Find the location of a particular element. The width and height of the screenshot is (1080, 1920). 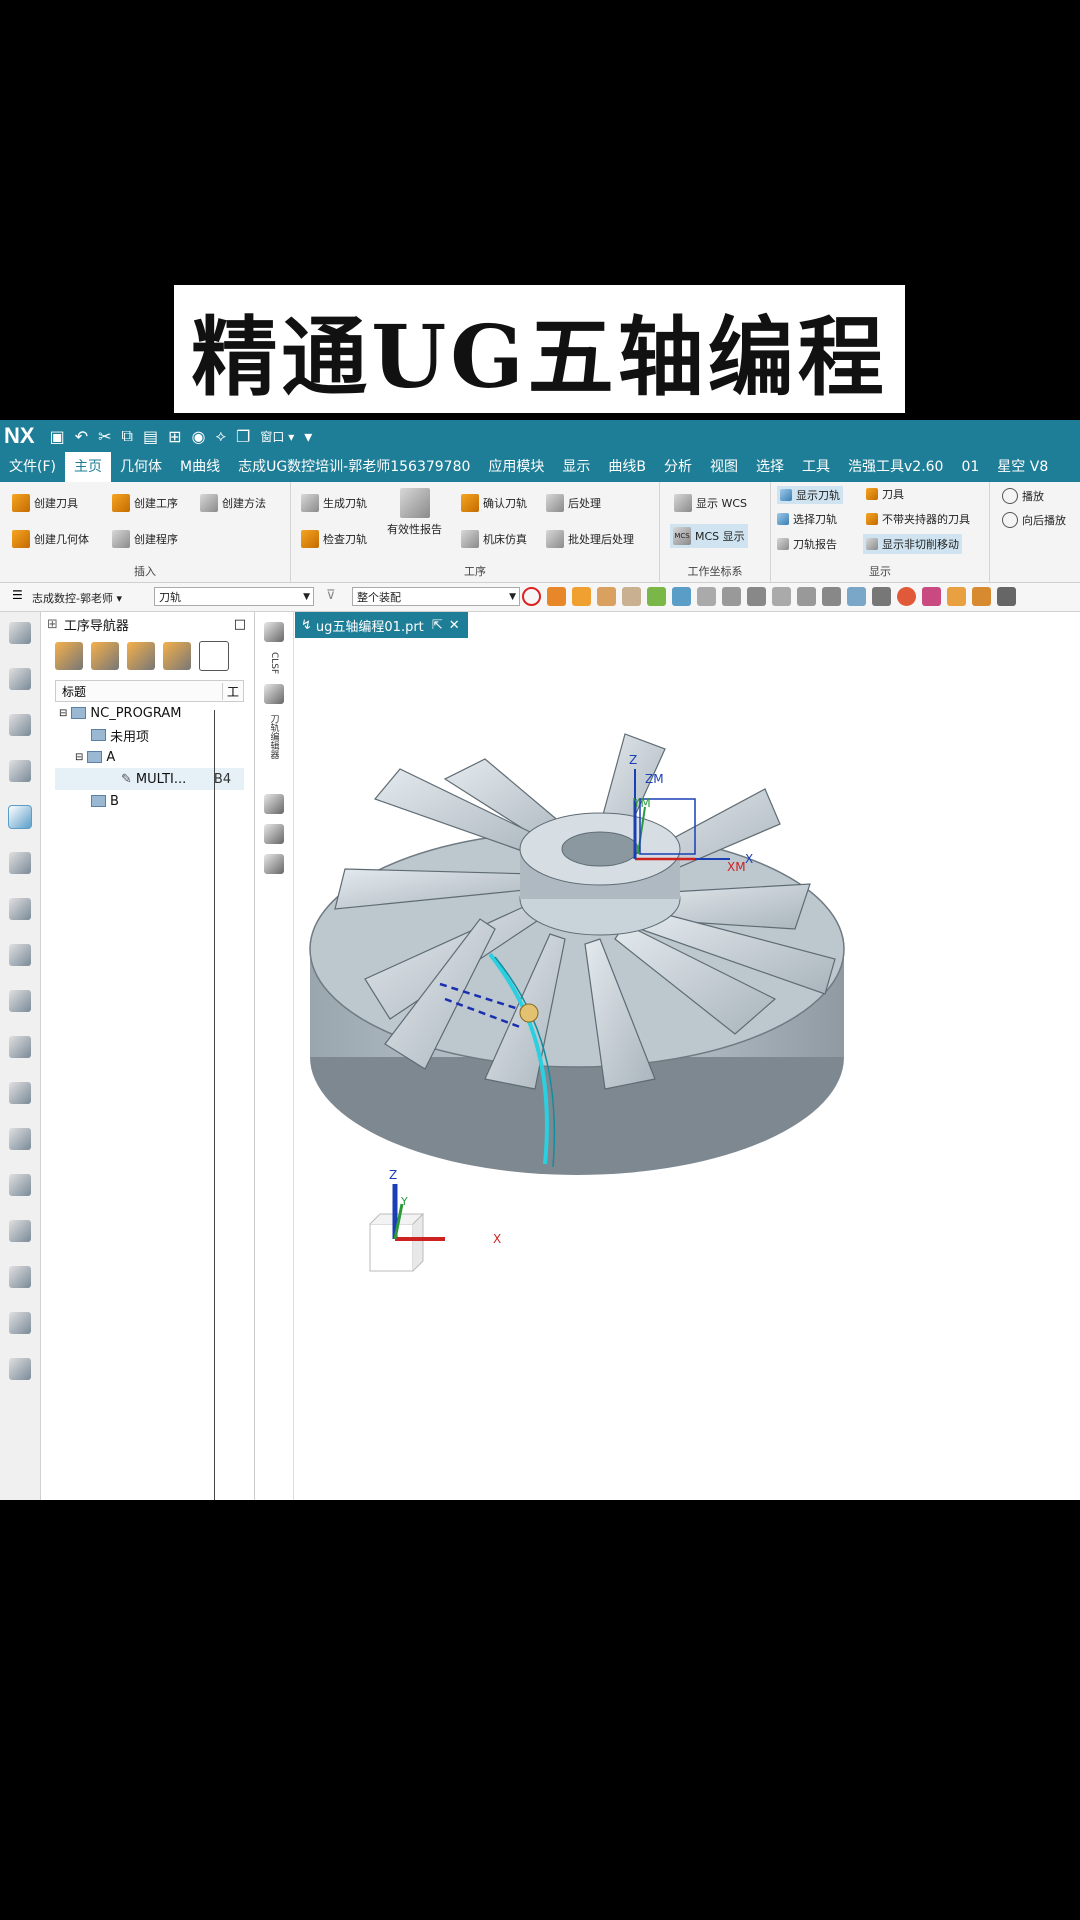

view-triad: Z Y X is located at coordinates (435, 1220).